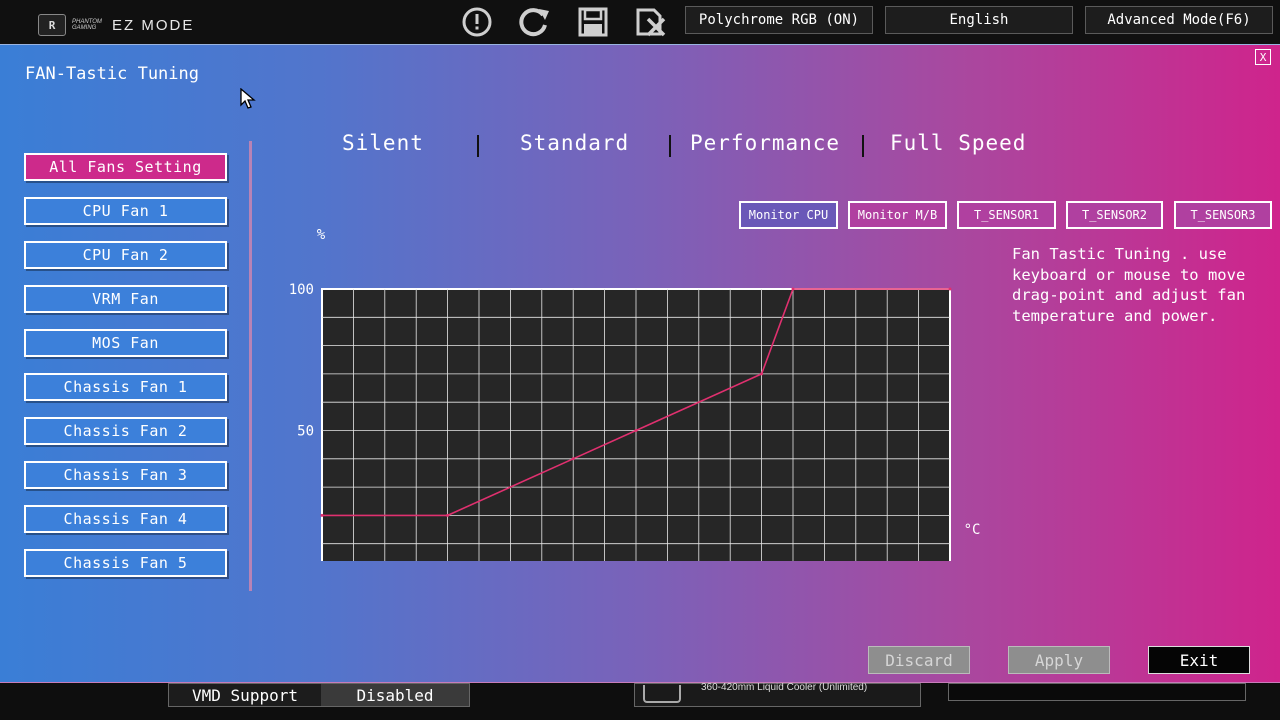 Image resolution: width=1280 pixels, height=720 pixels. Describe the element at coordinates (765, 143) in the screenshot. I see `tab-performance: Performance` at that location.